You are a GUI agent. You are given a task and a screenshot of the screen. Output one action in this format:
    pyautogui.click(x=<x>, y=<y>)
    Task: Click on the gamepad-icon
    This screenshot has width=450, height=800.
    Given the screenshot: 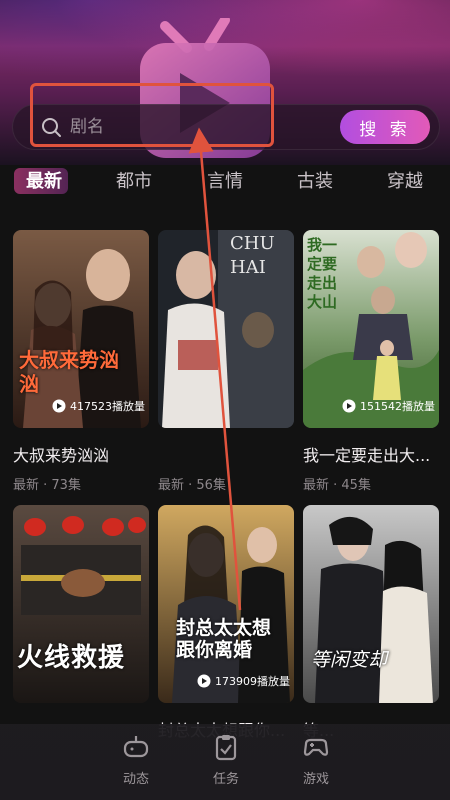 What is the action you would take?
    pyautogui.click(x=136, y=747)
    